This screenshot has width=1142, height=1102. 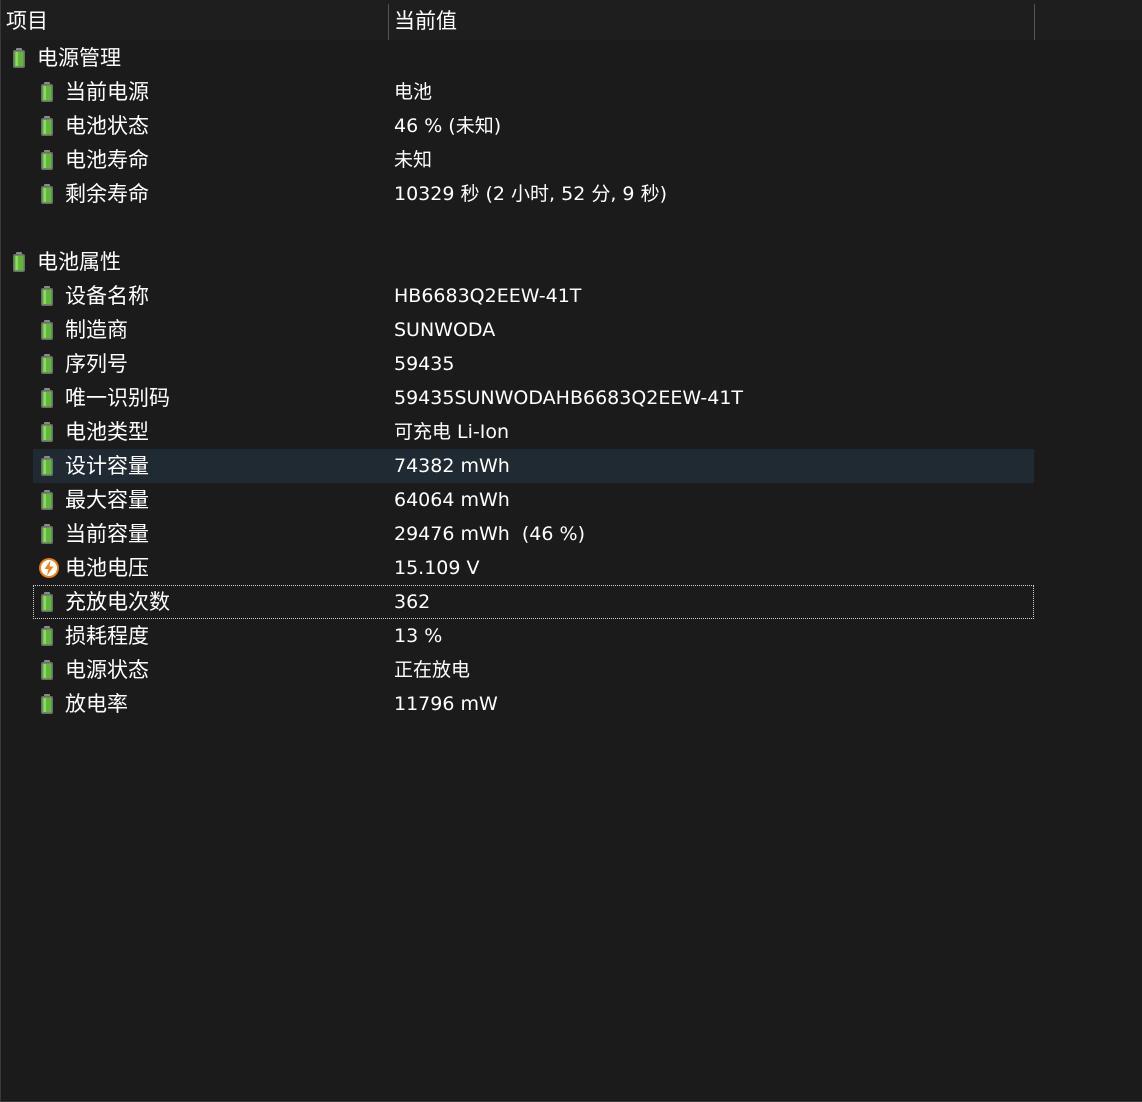 What do you see at coordinates (413, 92) in the screenshot?
I see `item-value: 电池` at bounding box center [413, 92].